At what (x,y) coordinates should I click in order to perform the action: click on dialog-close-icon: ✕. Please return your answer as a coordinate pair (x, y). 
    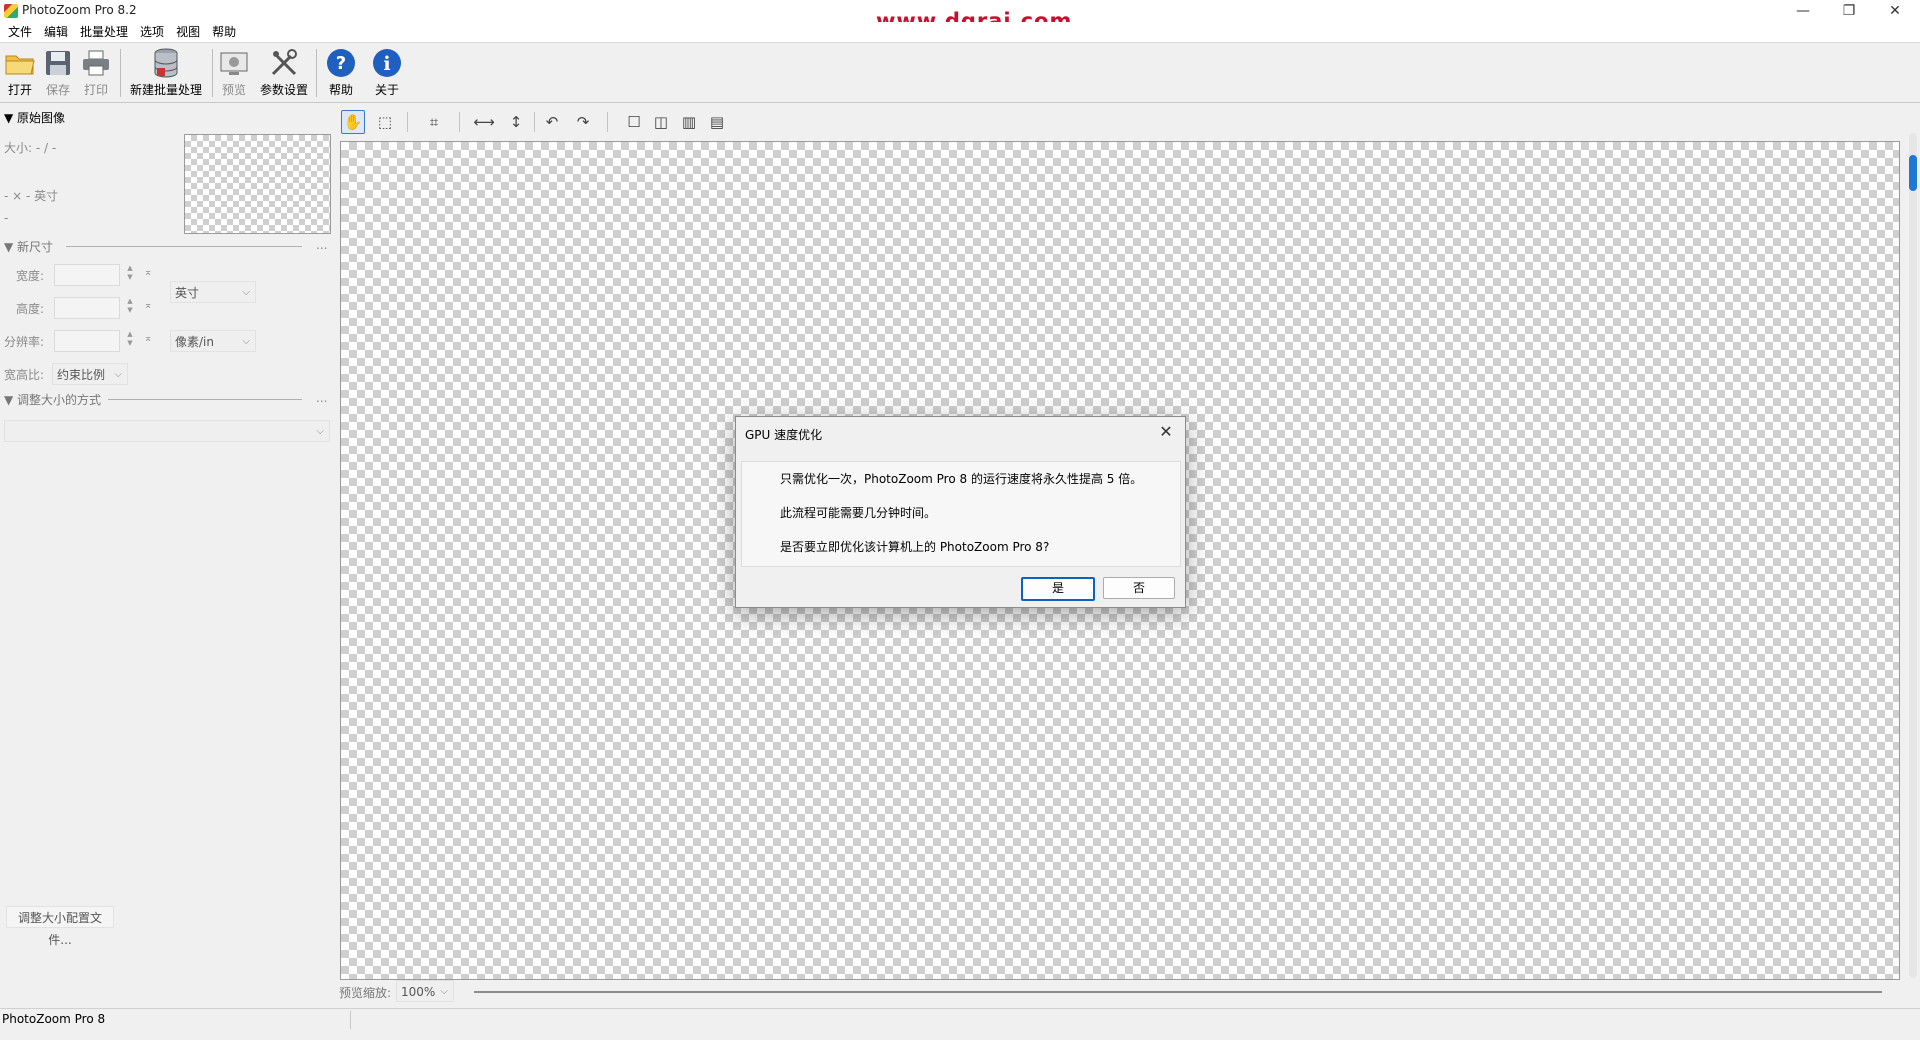
    Looking at the image, I should click on (1166, 432).